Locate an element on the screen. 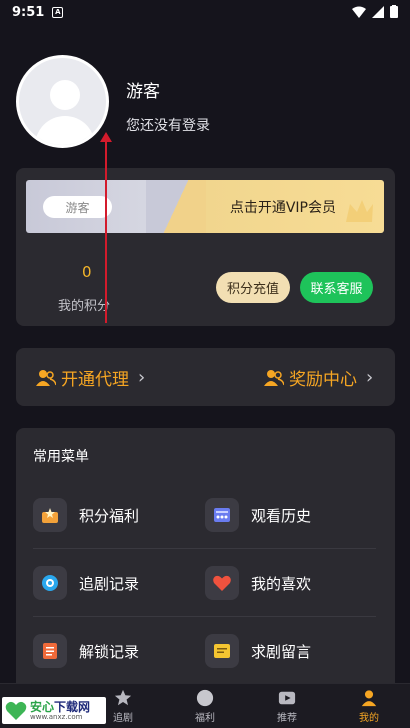  avatar-body-icon is located at coordinates (65, 130).